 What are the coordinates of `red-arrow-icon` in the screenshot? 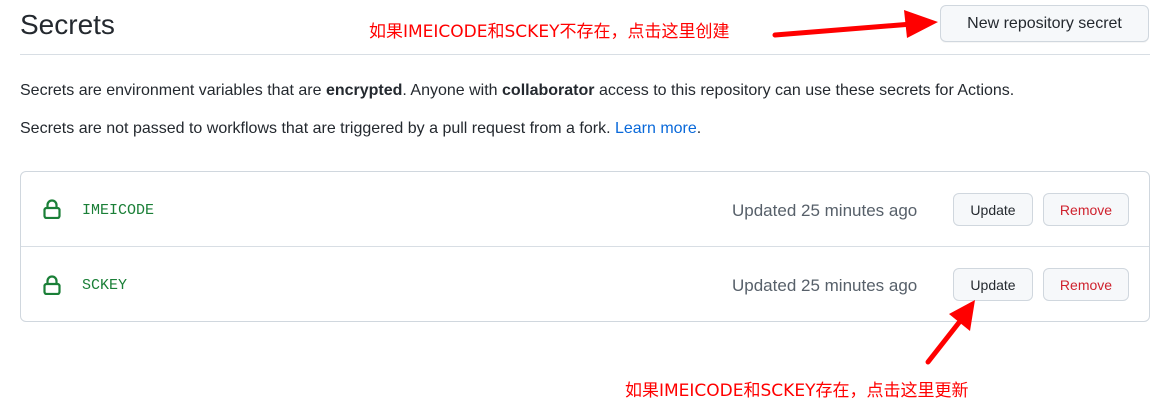 It's located at (855, 24).